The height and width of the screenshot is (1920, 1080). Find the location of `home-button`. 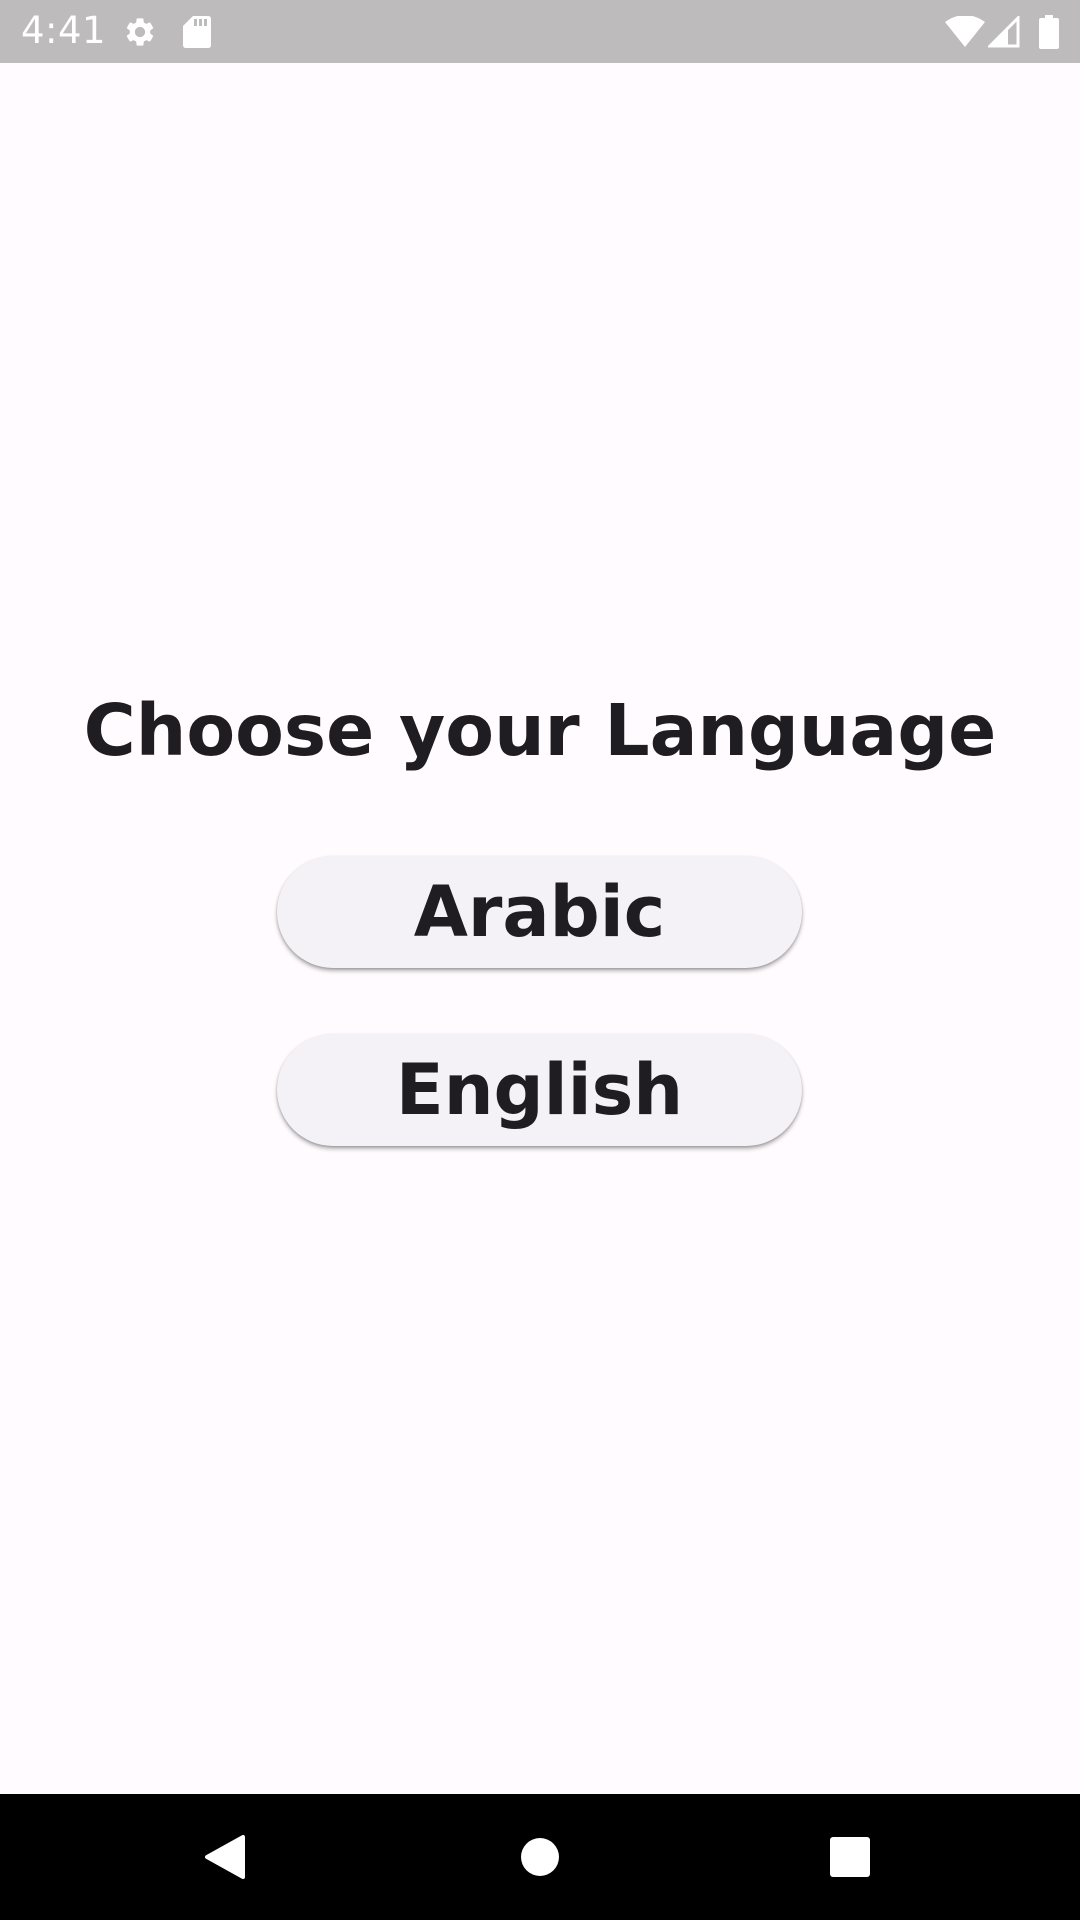

home-button is located at coordinates (540, 1857).